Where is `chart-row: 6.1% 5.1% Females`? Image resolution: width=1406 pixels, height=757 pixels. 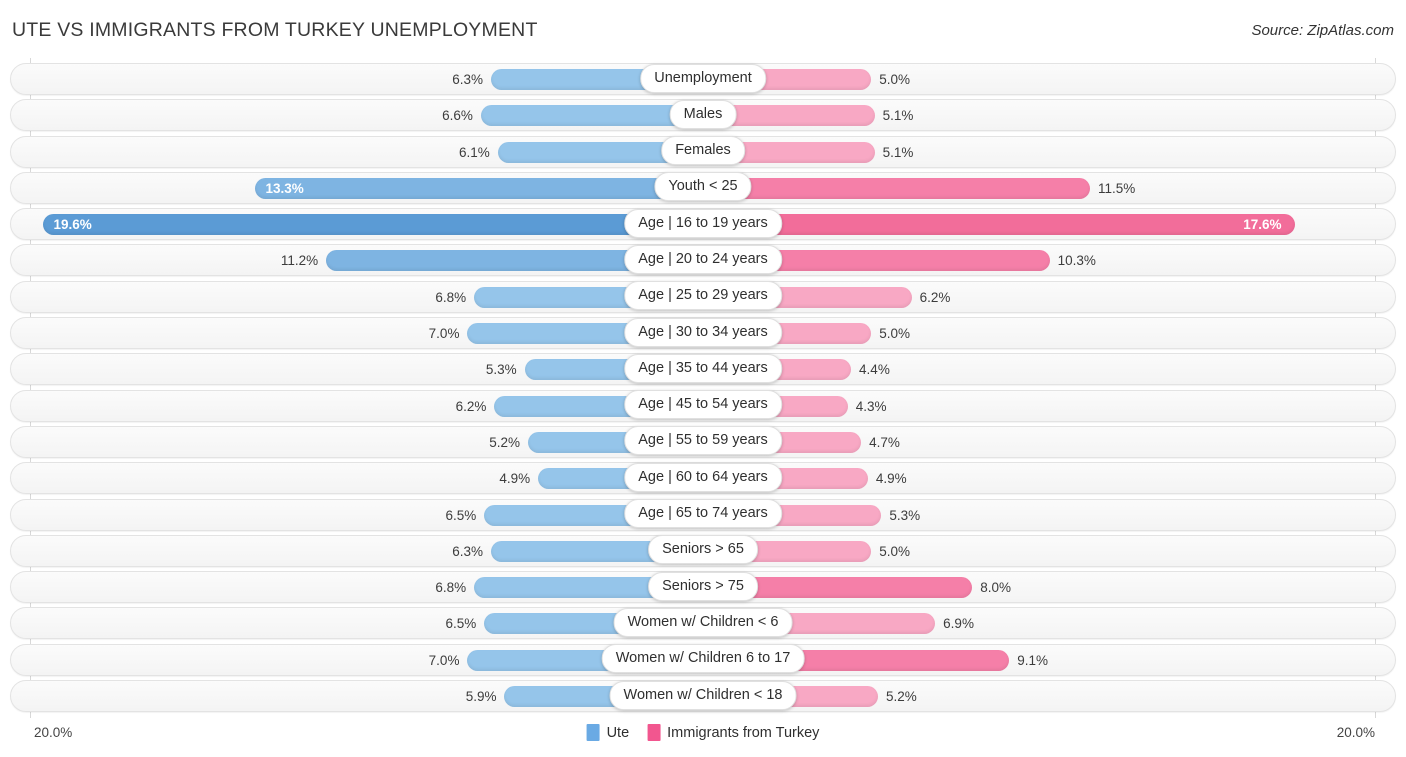 chart-row: 6.1% 5.1% Females is located at coordinates (703, 153).